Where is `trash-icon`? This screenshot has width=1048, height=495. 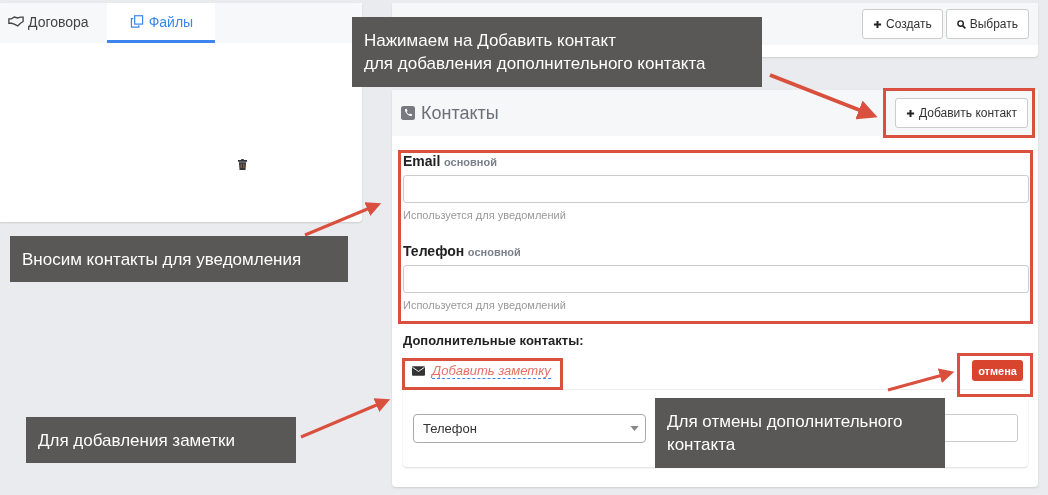 trash-icon is located at coordinates (242, 164).